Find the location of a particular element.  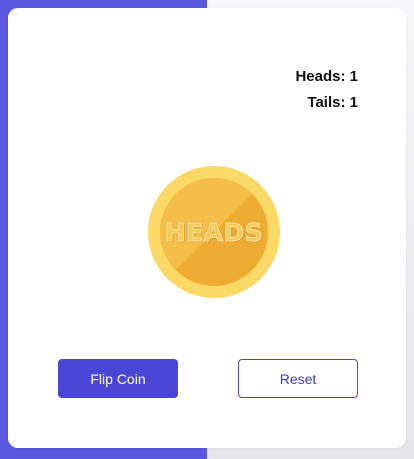

tails-label: Tails: is located at coordinates (326, 102).